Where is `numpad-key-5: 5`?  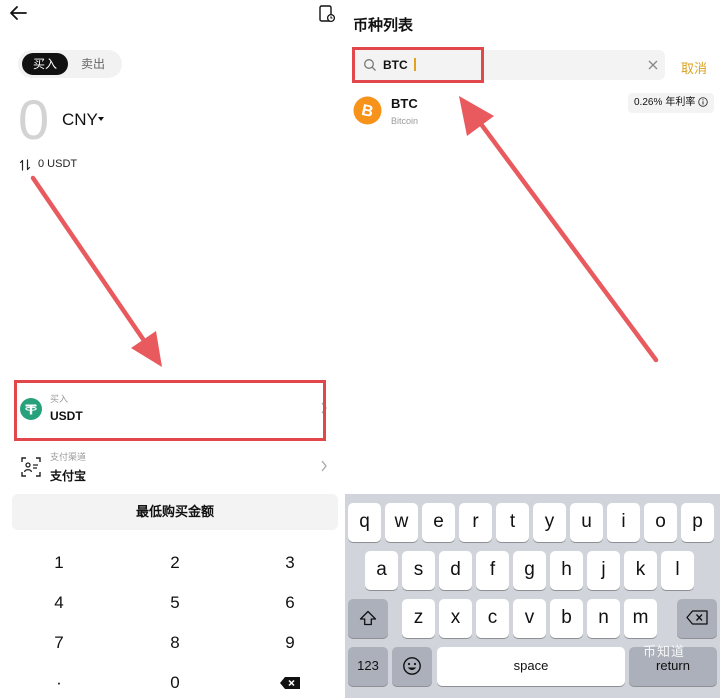
numpad-key-5: 5 is located at coordinates (175, 603).